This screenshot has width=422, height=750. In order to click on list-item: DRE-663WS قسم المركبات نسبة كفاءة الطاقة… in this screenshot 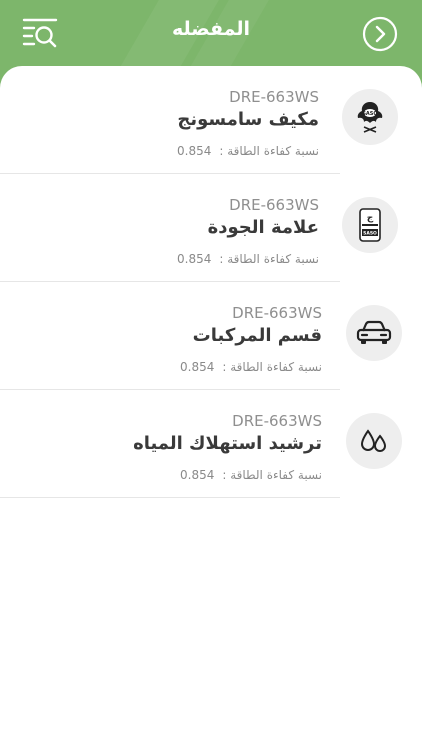, I will do `click(211, 336)`.